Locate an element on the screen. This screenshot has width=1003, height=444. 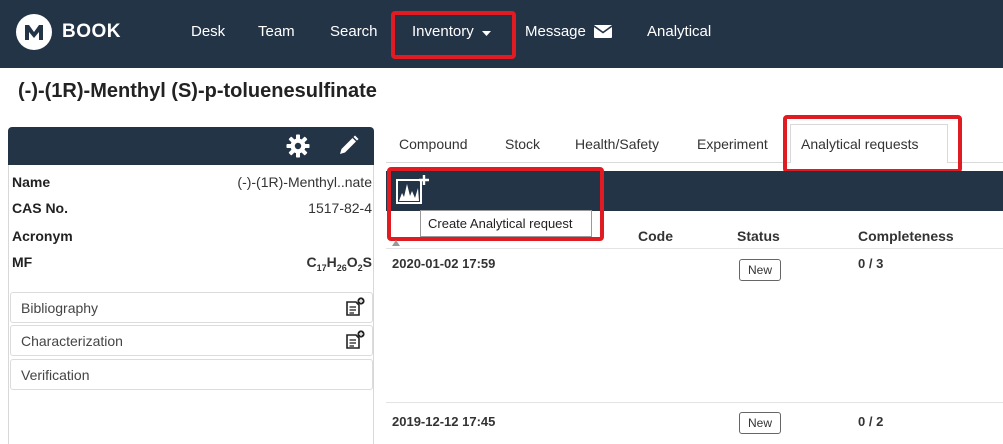
brand: BOOK is located at coordinates (68, 32).